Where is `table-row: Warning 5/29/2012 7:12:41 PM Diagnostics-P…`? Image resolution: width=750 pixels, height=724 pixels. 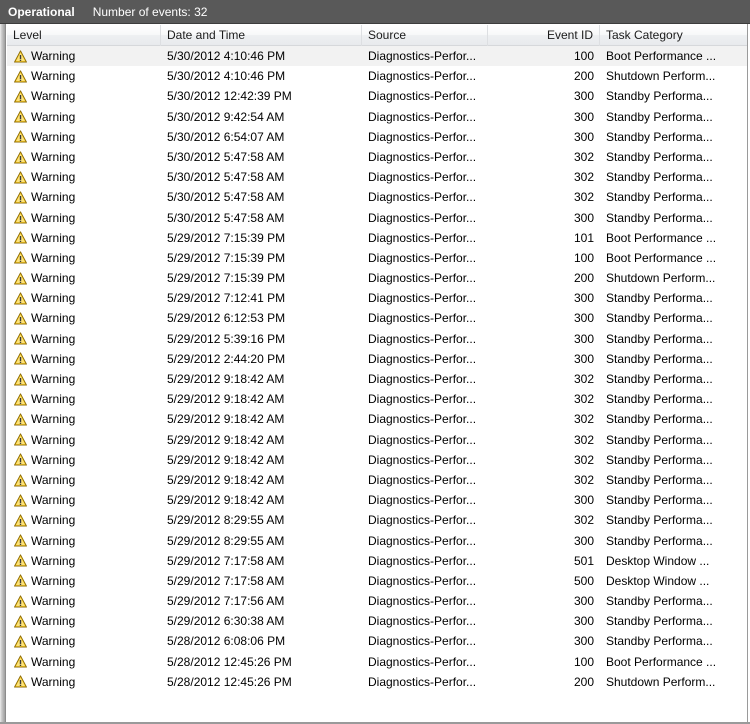 table-row: Warning 5/29/2012 7:12:41 PM Diagnostics-P… is located at coordinates (377, 298).